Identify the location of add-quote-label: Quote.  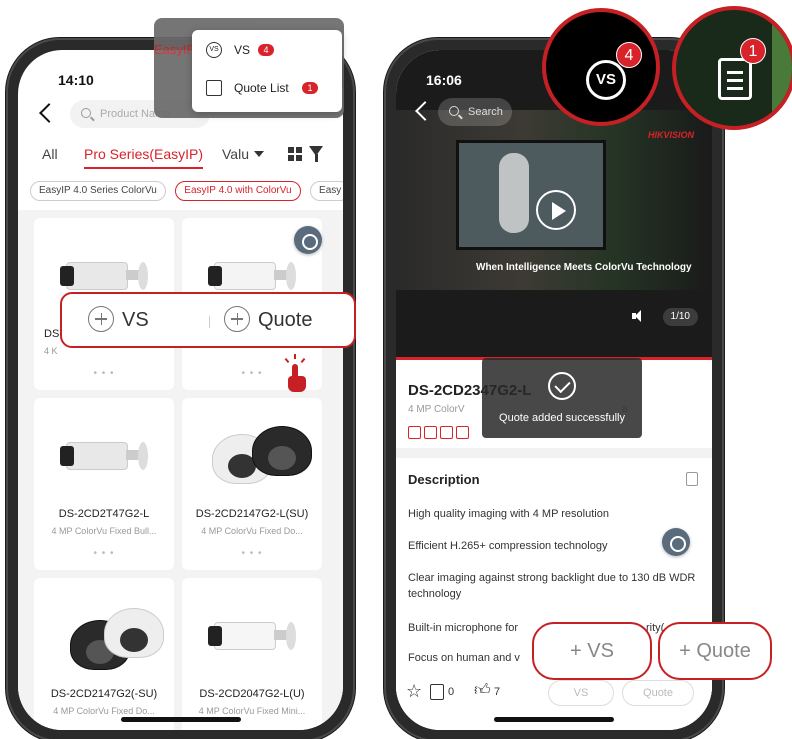
(285, 320).